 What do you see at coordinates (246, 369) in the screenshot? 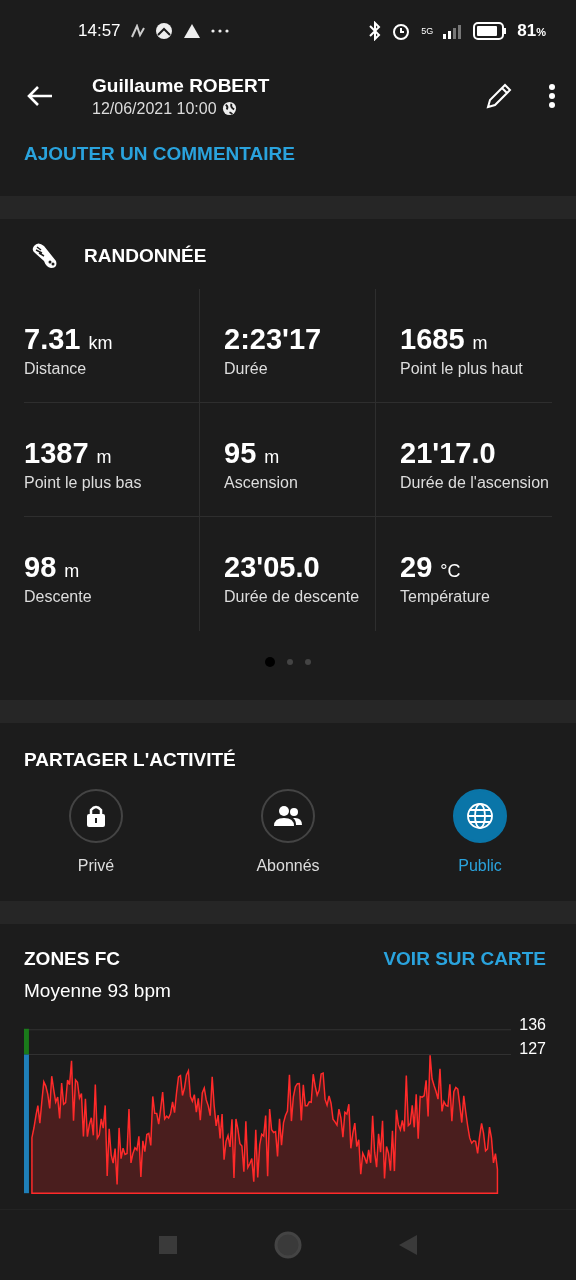
I see `stat-label: Durée` at bounding box center [246, 369].